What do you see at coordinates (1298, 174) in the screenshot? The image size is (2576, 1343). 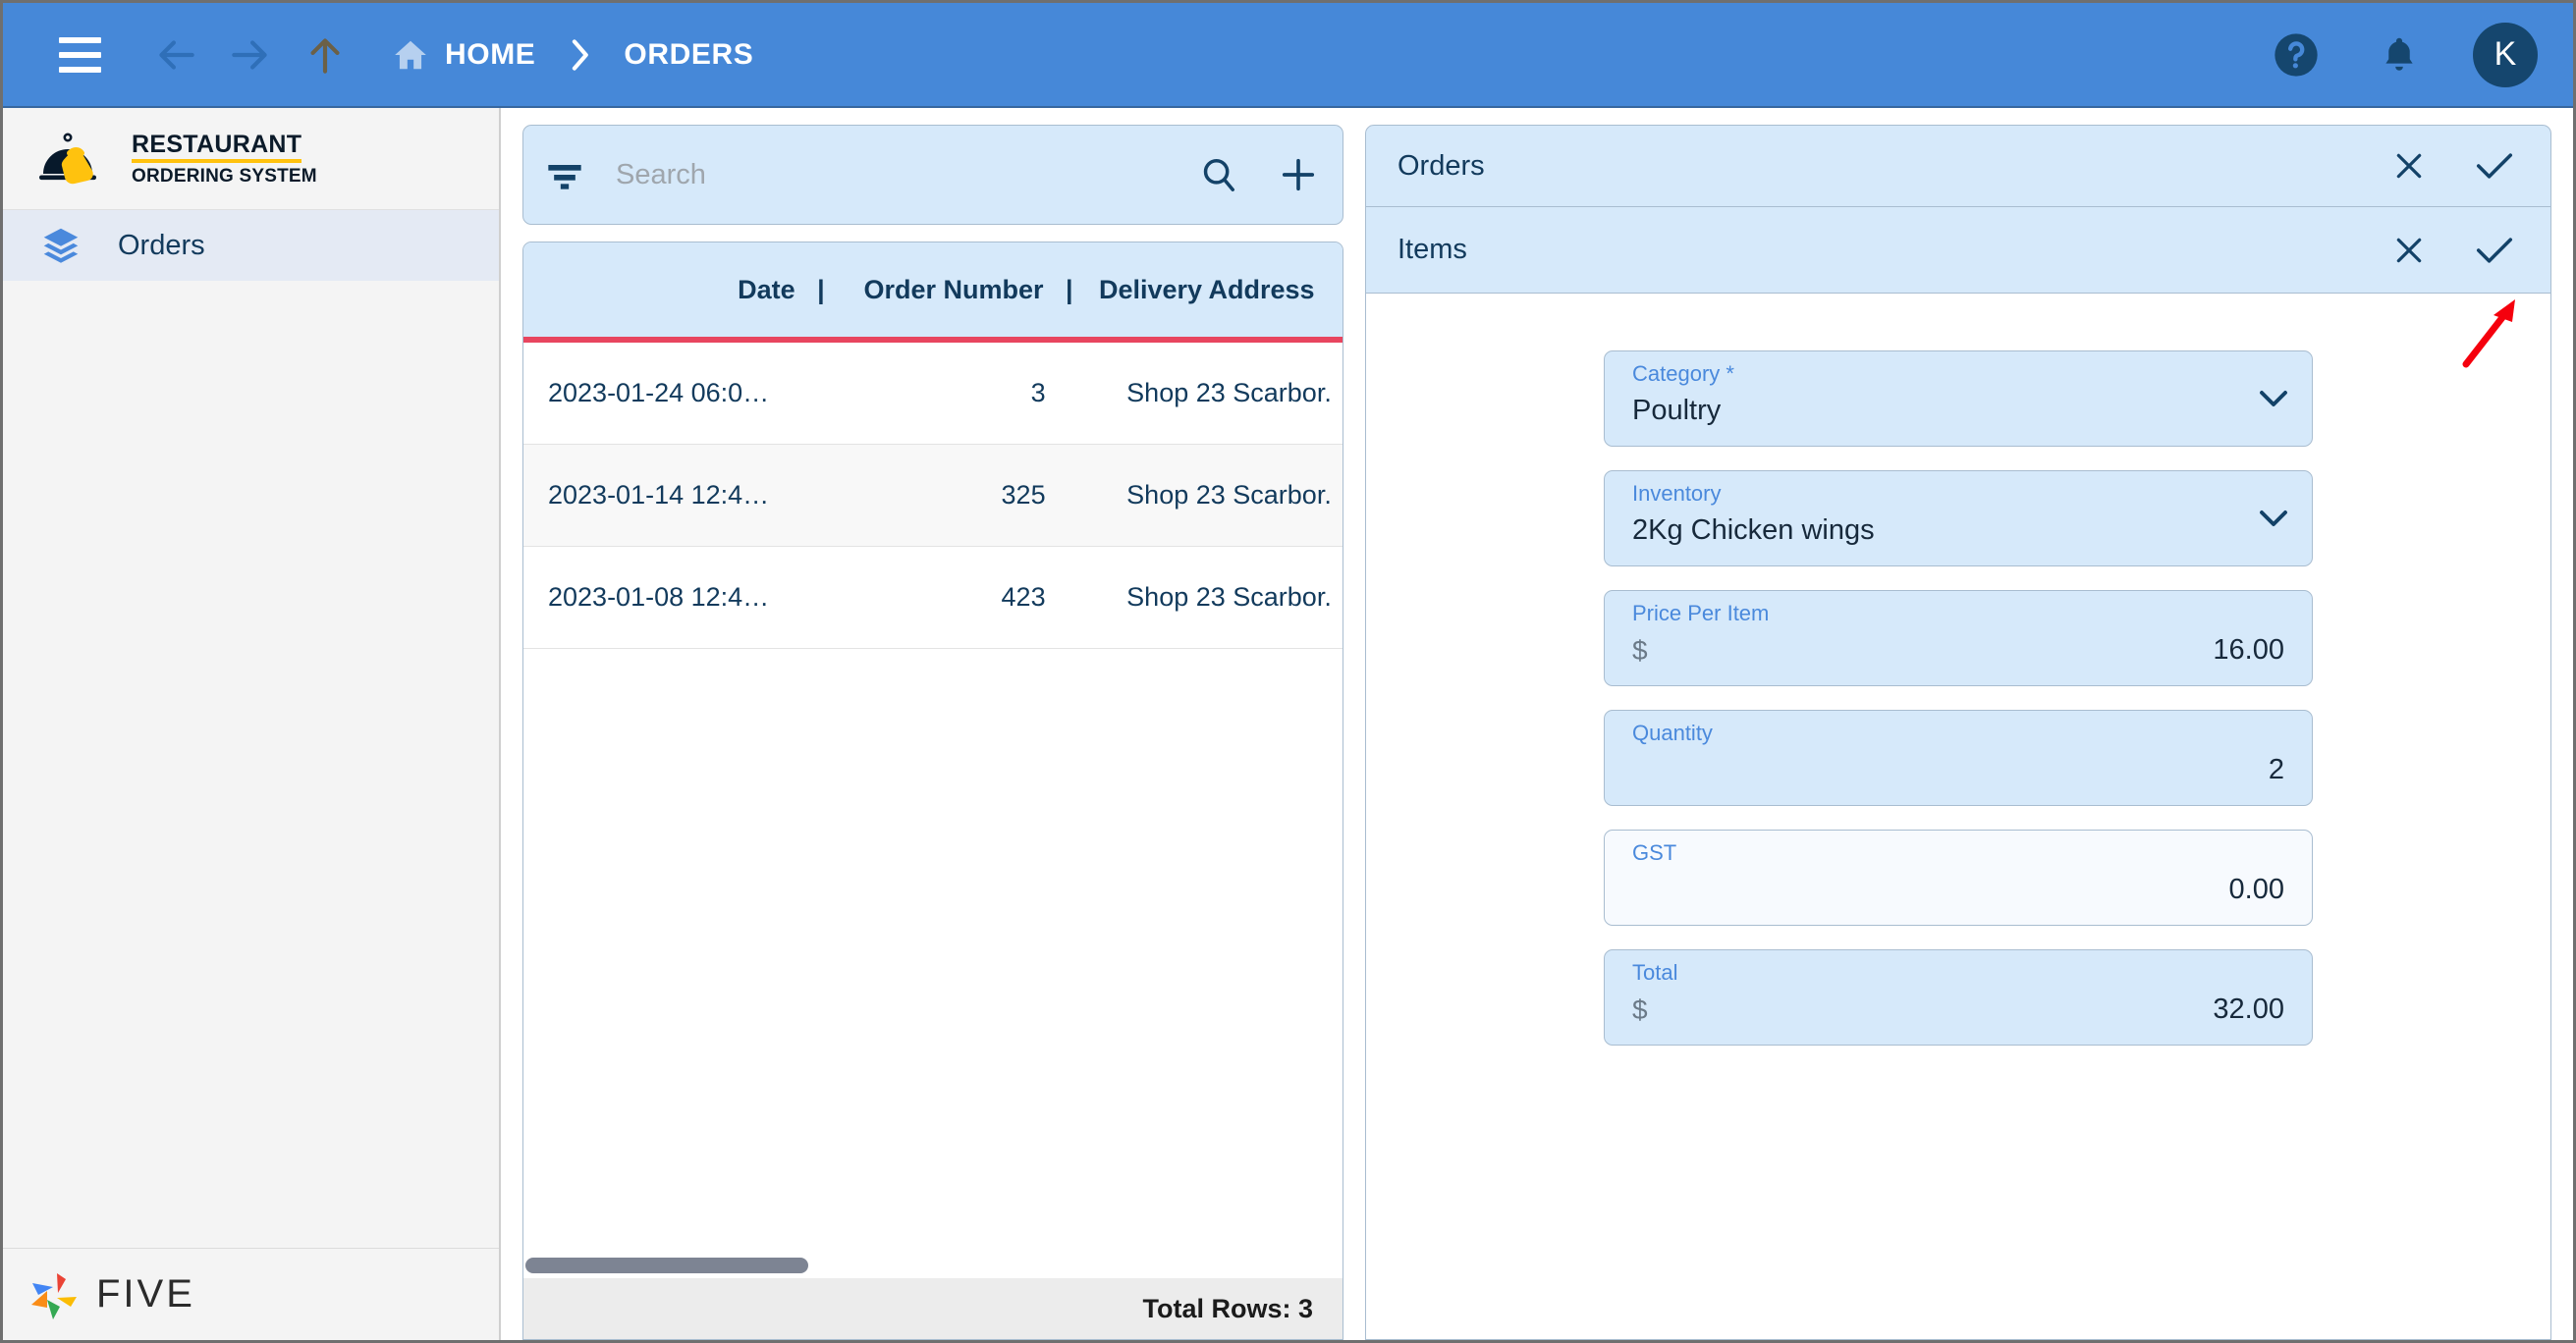 I see `plus-icon` at bounding box center [1298, 174].